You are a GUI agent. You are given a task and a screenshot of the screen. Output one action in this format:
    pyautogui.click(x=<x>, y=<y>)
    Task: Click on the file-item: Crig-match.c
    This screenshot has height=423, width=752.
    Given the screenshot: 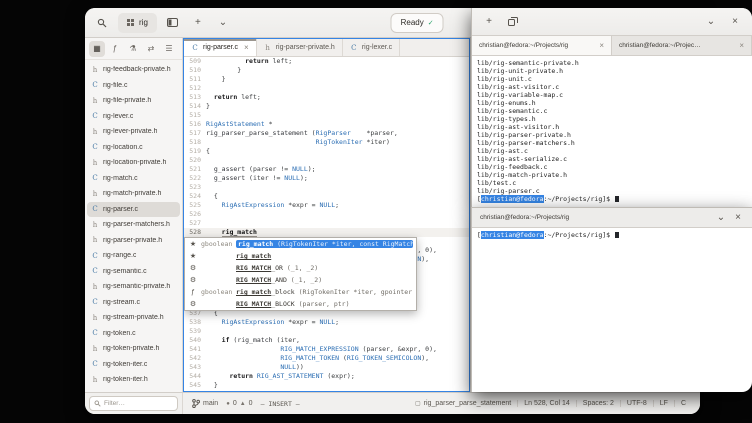 What is the action you would take?
    pyautogui.click(x=133, y=179)
    